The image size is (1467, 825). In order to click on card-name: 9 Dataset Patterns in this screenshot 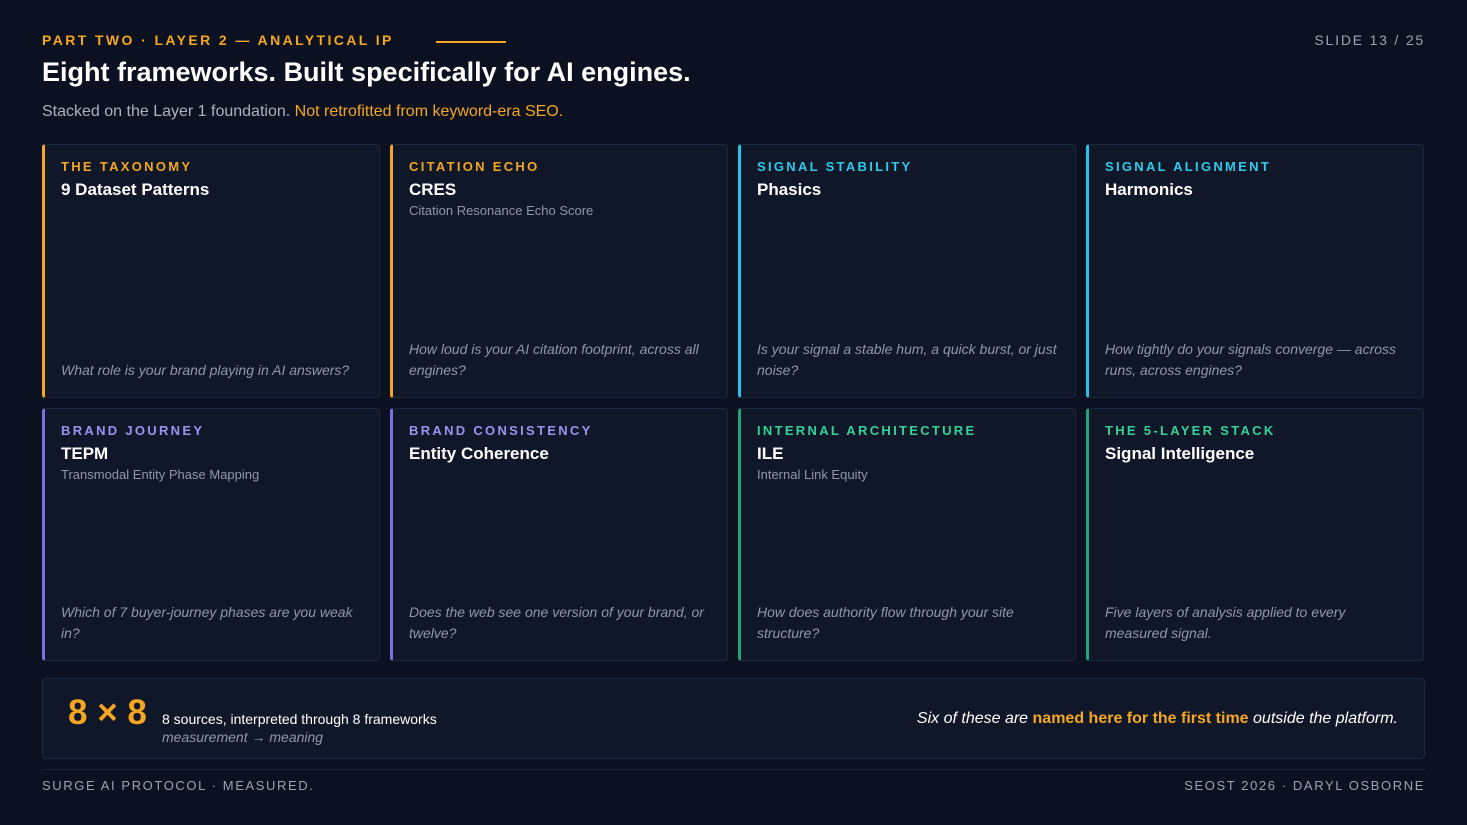, I will do `click(135, 189)`.